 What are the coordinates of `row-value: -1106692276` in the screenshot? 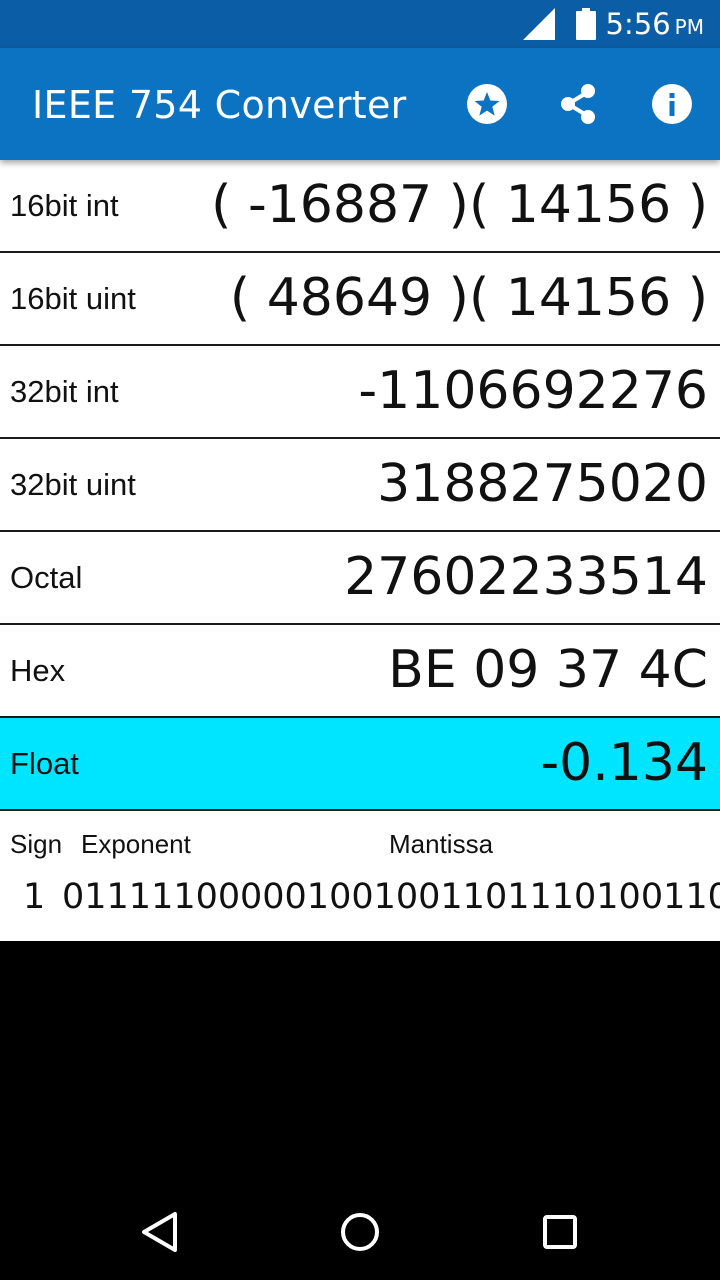 It's located at (533, 391).